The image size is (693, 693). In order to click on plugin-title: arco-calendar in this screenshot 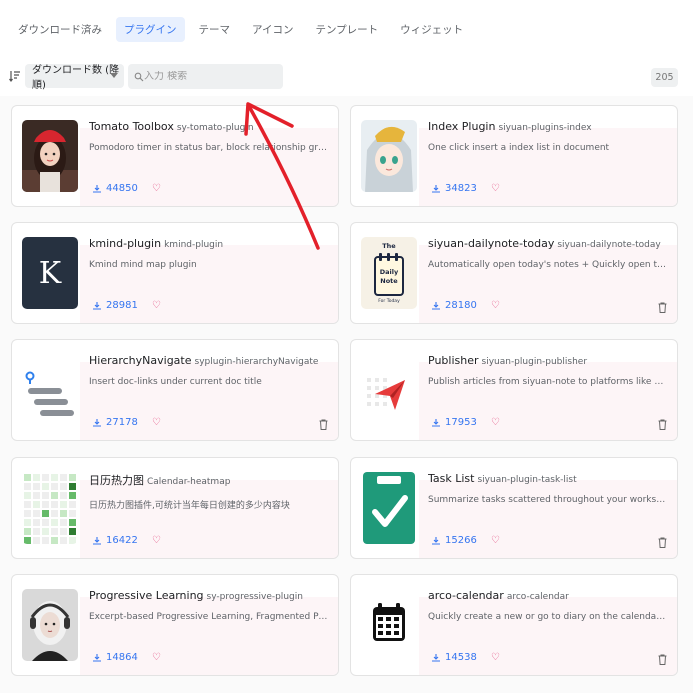, I will do `click(466, 595)`.